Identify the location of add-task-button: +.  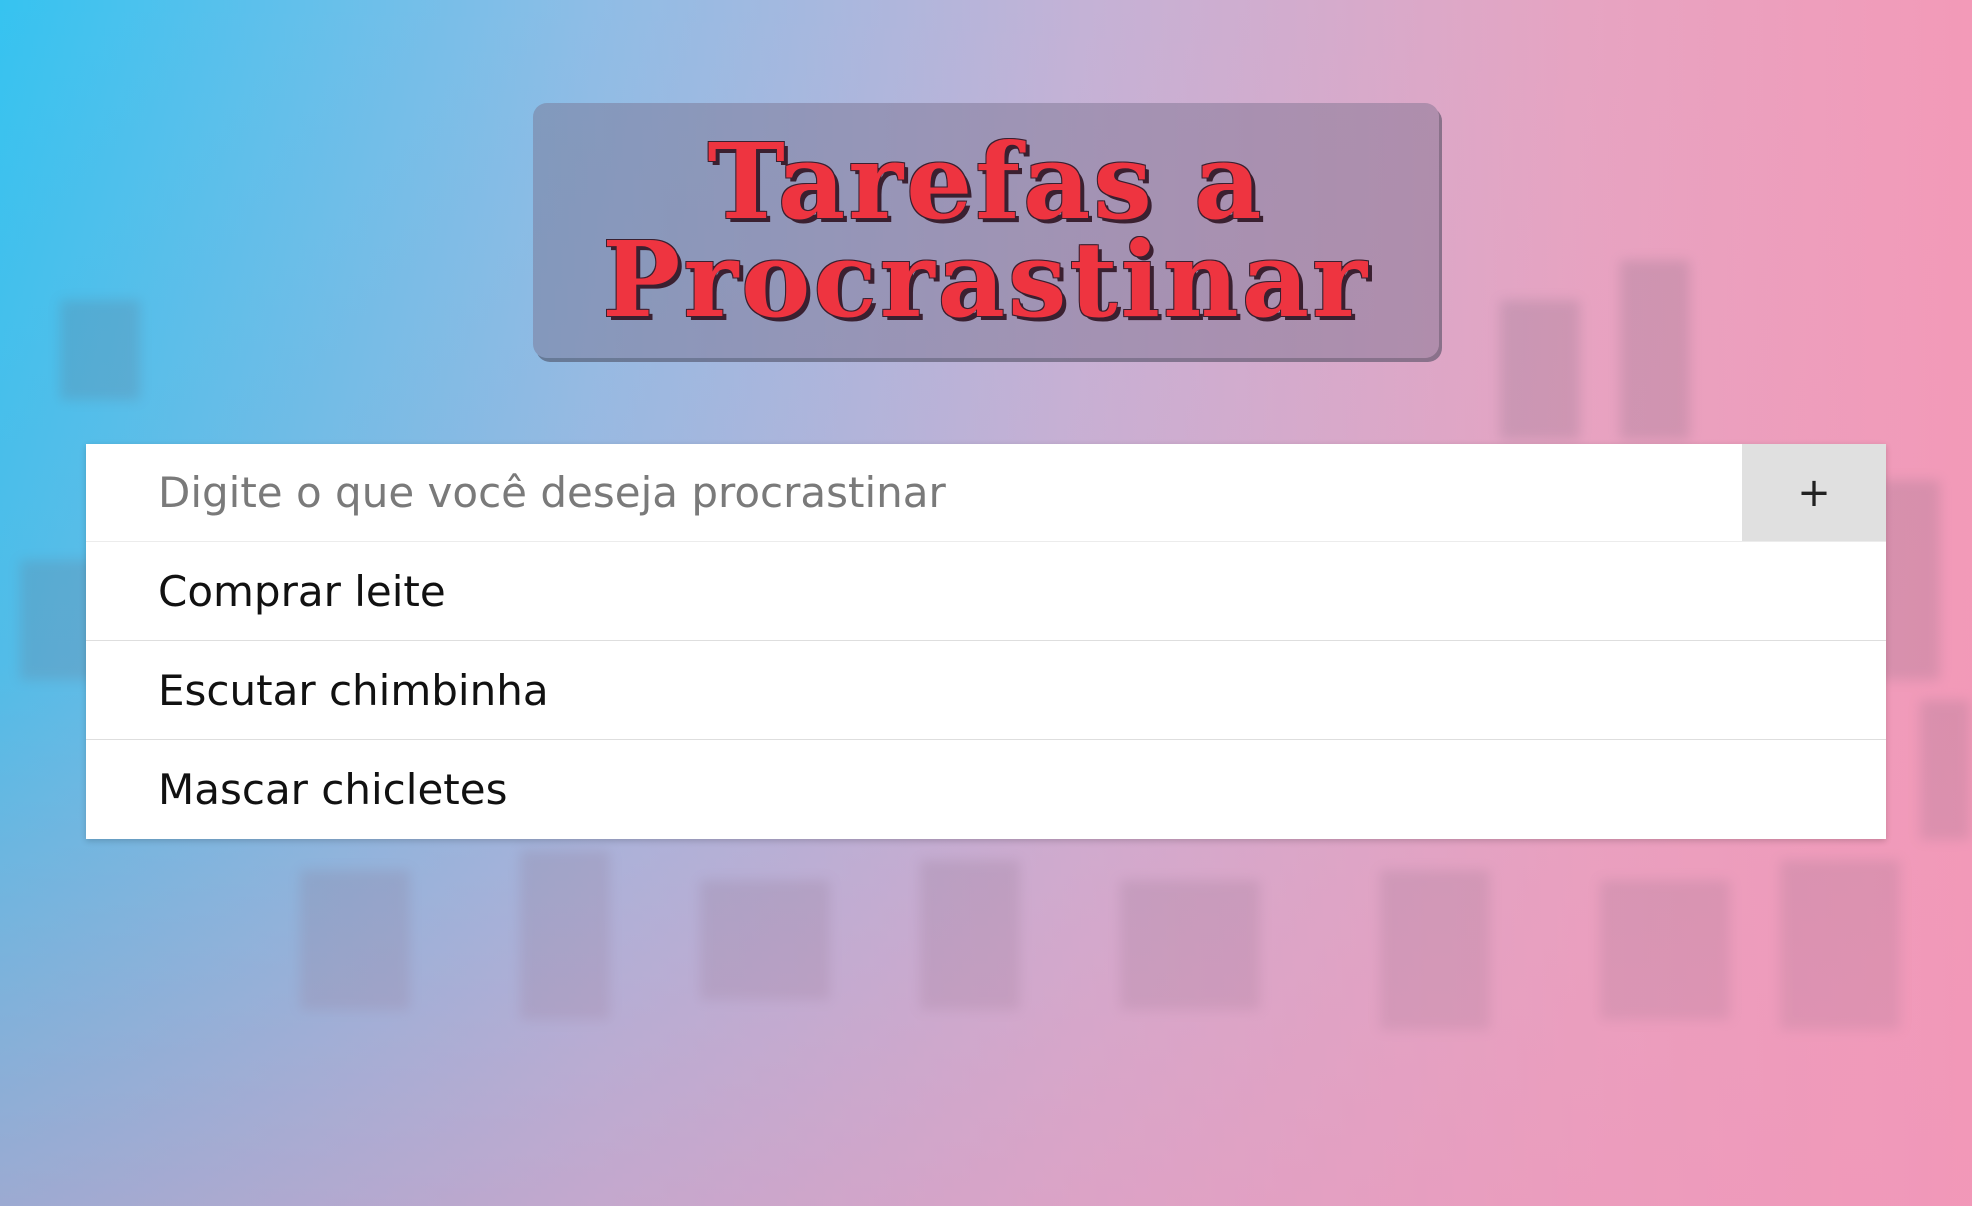
(1814, 492).